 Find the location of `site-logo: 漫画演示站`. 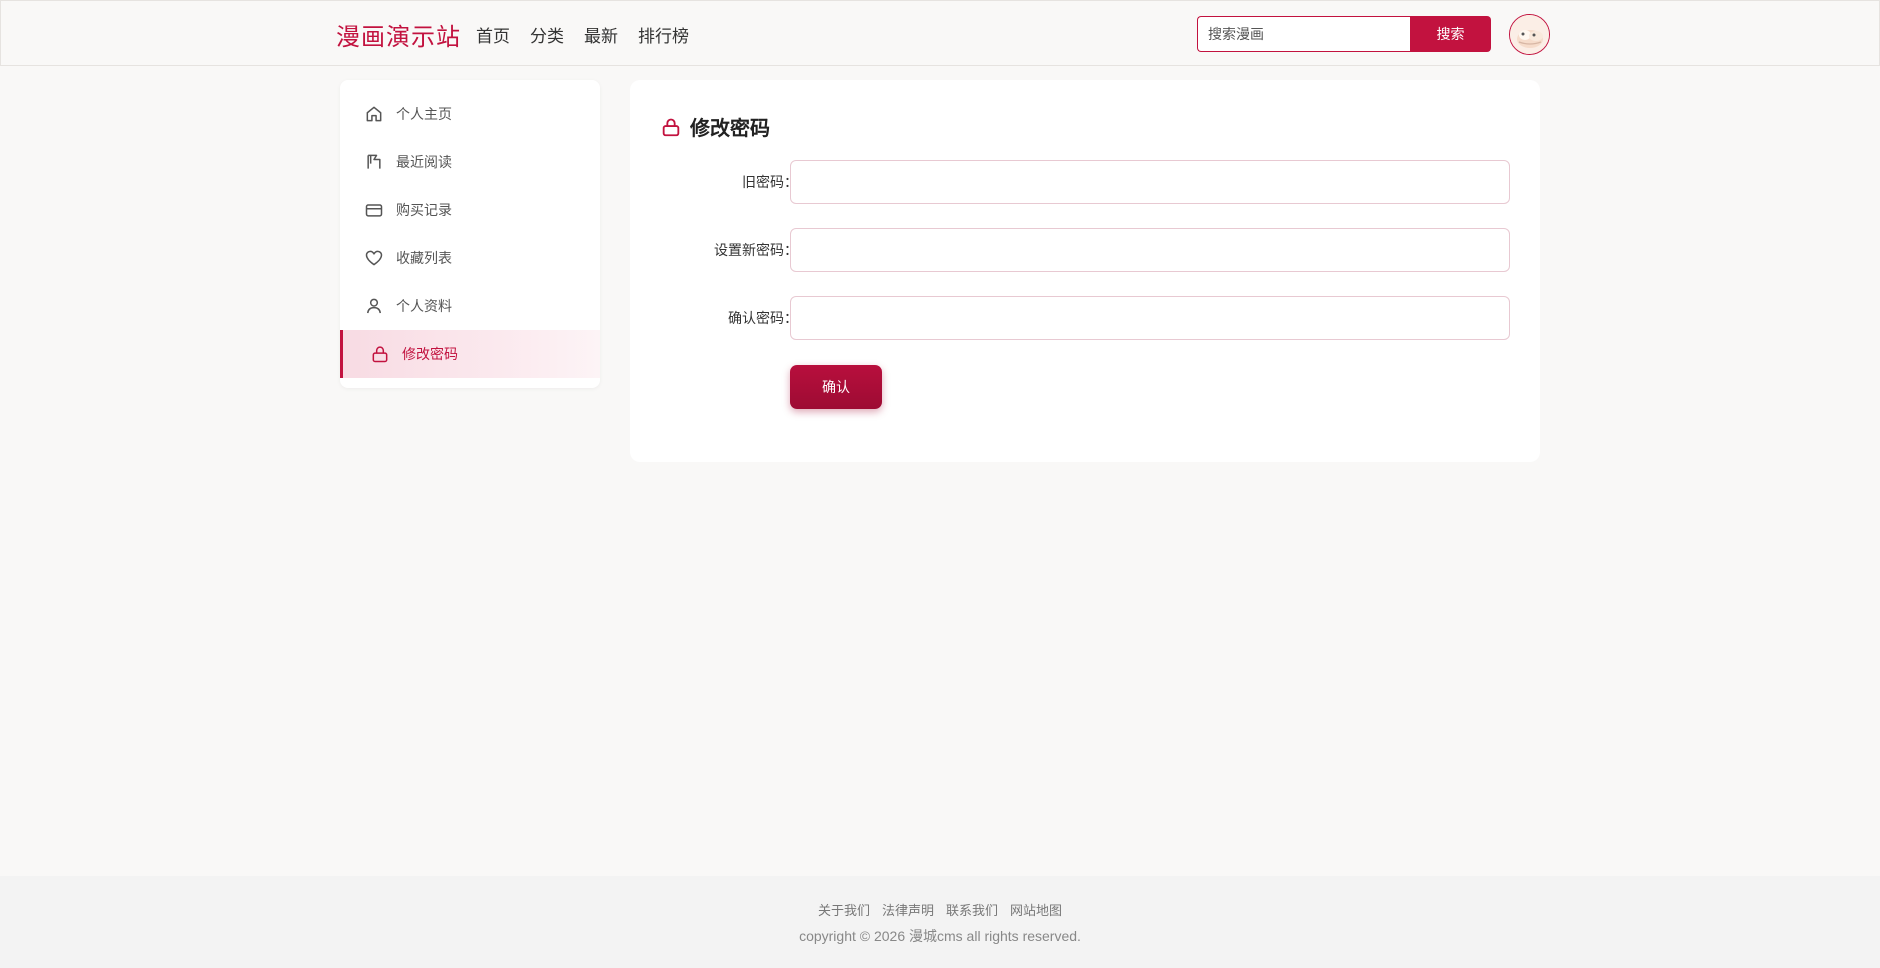

site-logo: 漫画演示站 is located at coordinates (398, 34).